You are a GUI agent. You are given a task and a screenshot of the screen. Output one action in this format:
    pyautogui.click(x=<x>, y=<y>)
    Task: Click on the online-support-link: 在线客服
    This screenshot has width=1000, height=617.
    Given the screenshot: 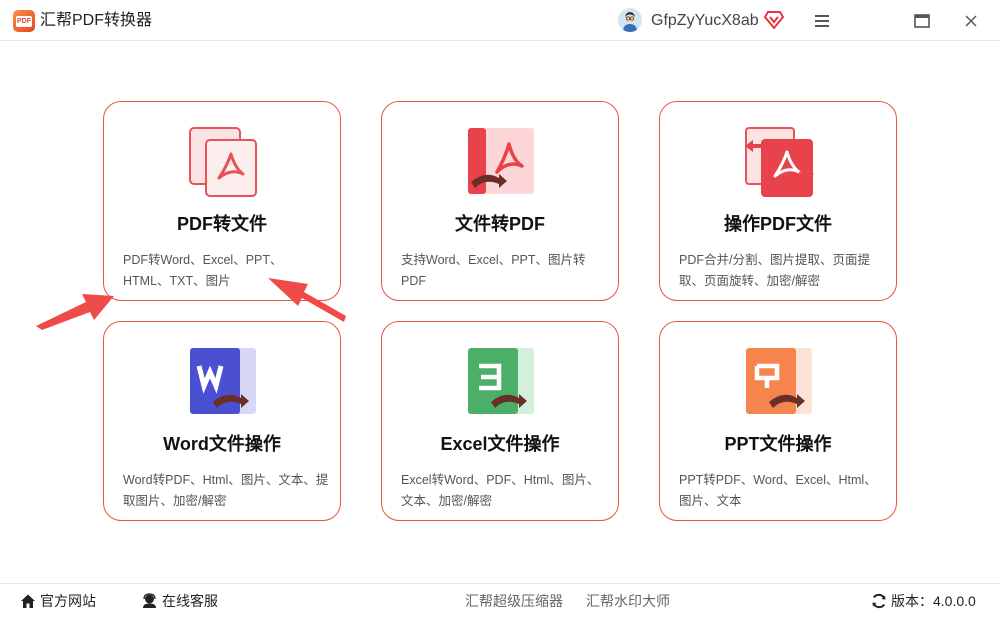 What is the action you would take?
    pyautogui.click(x=179, y=601)
    